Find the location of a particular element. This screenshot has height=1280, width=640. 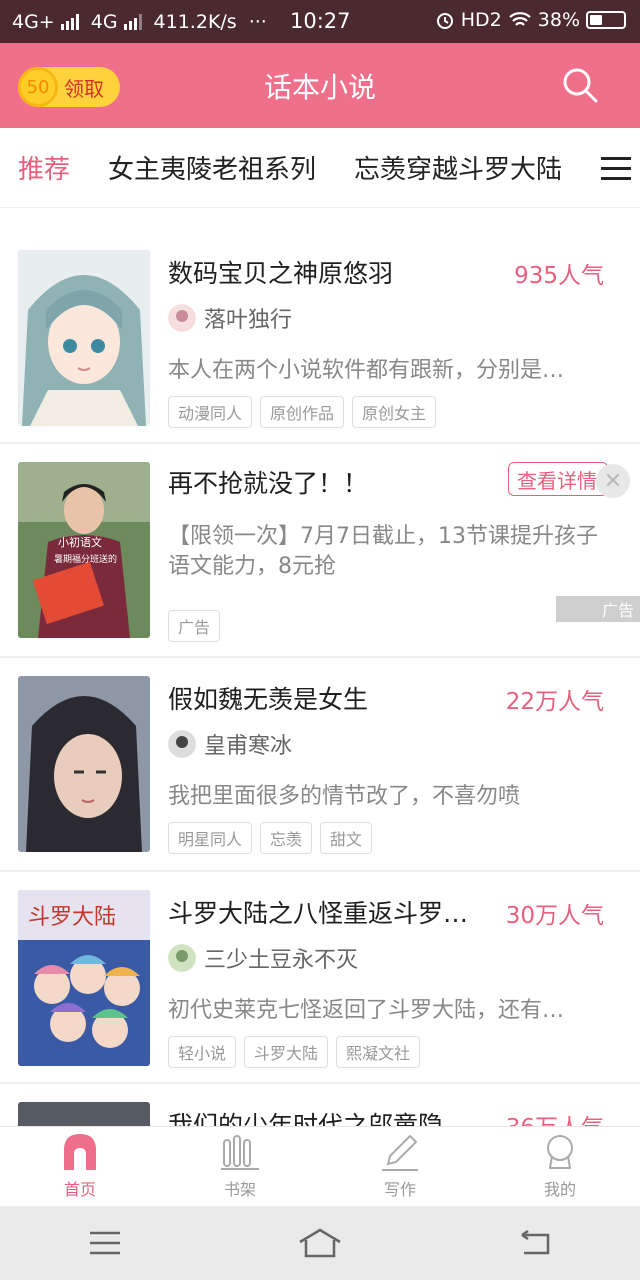

bottom-nav: 首页 书架 写作 我的 is located at coordinates (320, 1166).